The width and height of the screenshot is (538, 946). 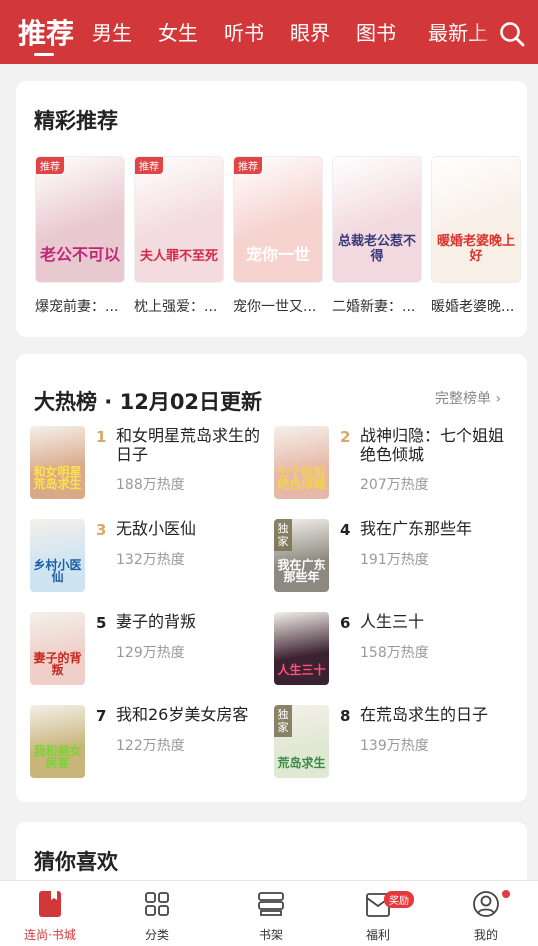 I want to click on heat-count: 132万热度, so click(x=150, y=560).